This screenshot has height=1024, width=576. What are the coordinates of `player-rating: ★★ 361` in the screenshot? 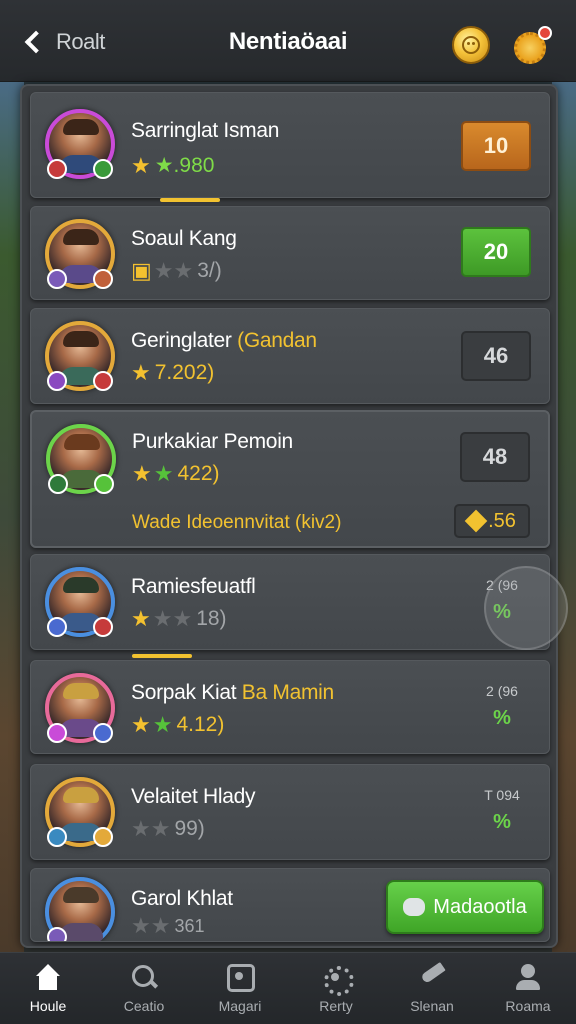 It's located at (168, 925).